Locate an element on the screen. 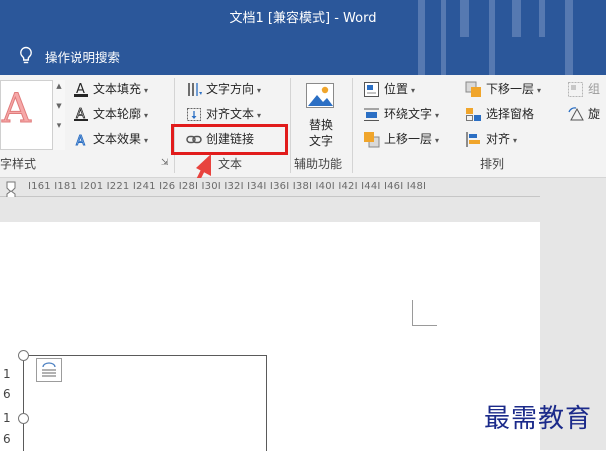 This screenshot has width=606, height=451. bring-forward-label: 上移一层 is located at coordinates (408, 139).